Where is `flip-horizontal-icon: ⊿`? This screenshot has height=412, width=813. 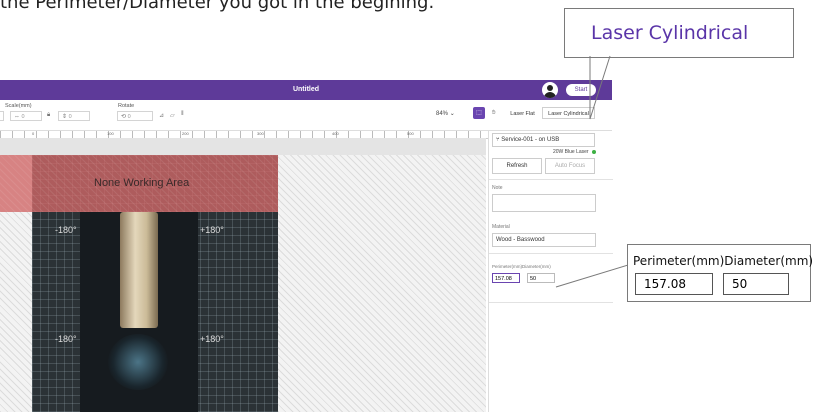
flip-horizontal-icon: ⊿ is located at coordinates (161, 115).